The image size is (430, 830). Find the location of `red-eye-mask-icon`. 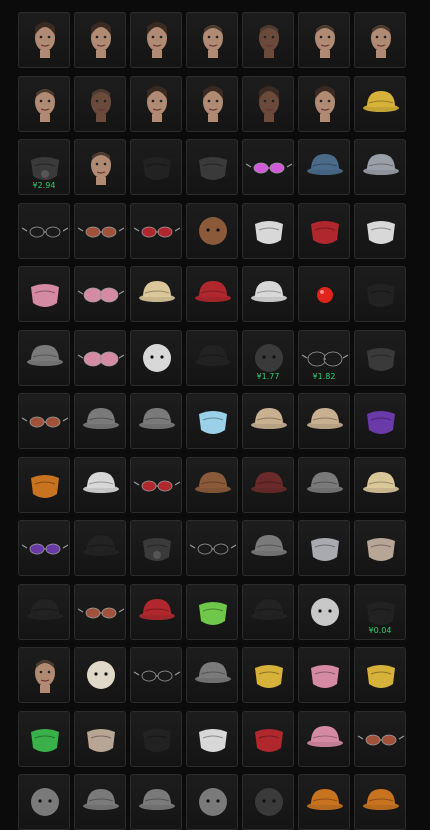

red-eye-mask-icon is located at coordinates (269, 740).